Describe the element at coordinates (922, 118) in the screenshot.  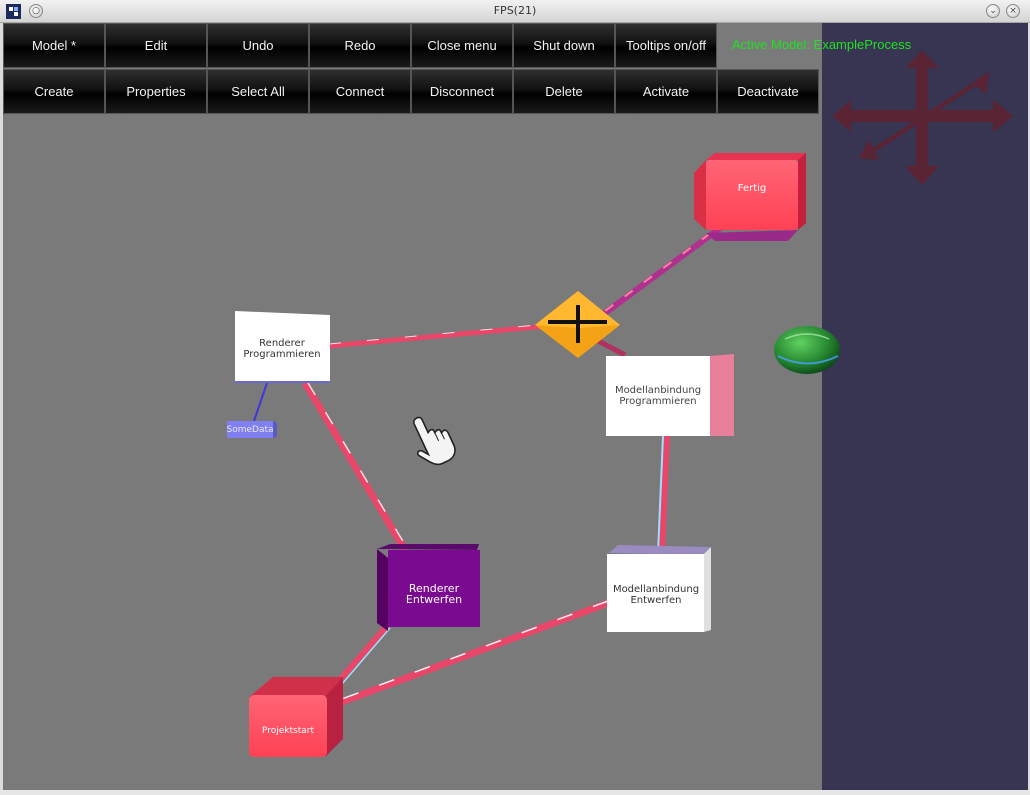
I see `four-way-arrows-icon` at that location.